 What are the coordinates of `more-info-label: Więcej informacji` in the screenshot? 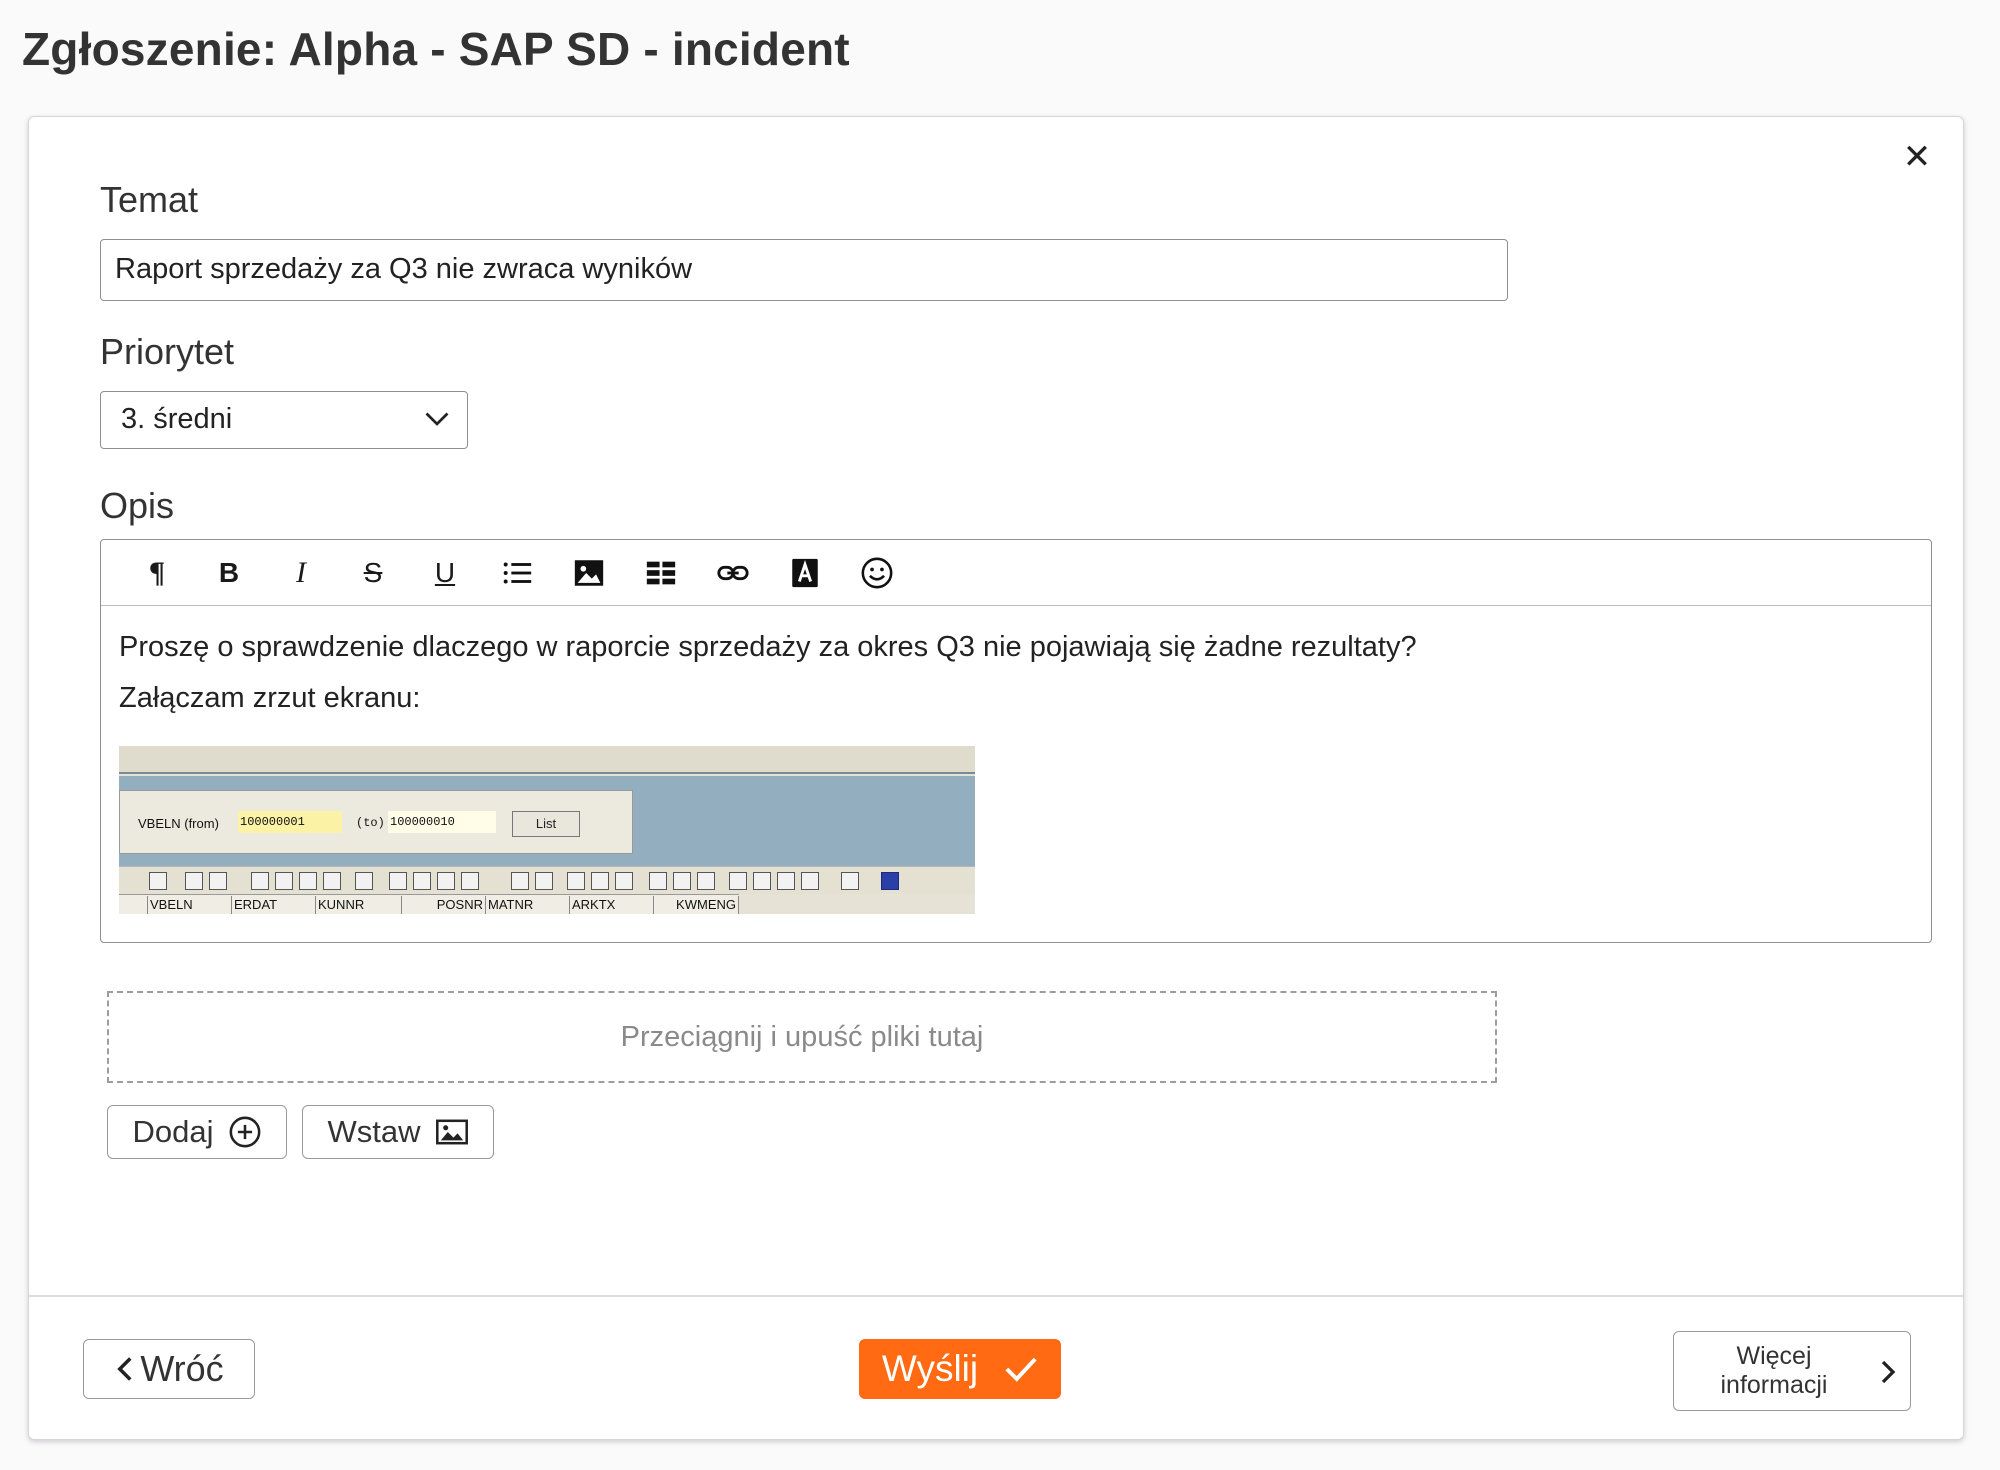 It's located at (1774, 1371).